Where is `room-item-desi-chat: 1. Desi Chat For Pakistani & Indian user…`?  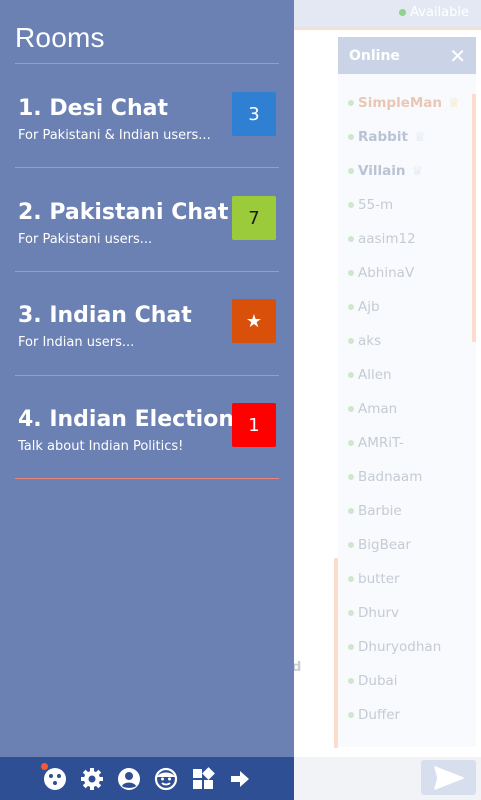
room-item-desi-chat: 1. Desi Chat For Pakistani & Indian user… is located at coordinates (147, 137).